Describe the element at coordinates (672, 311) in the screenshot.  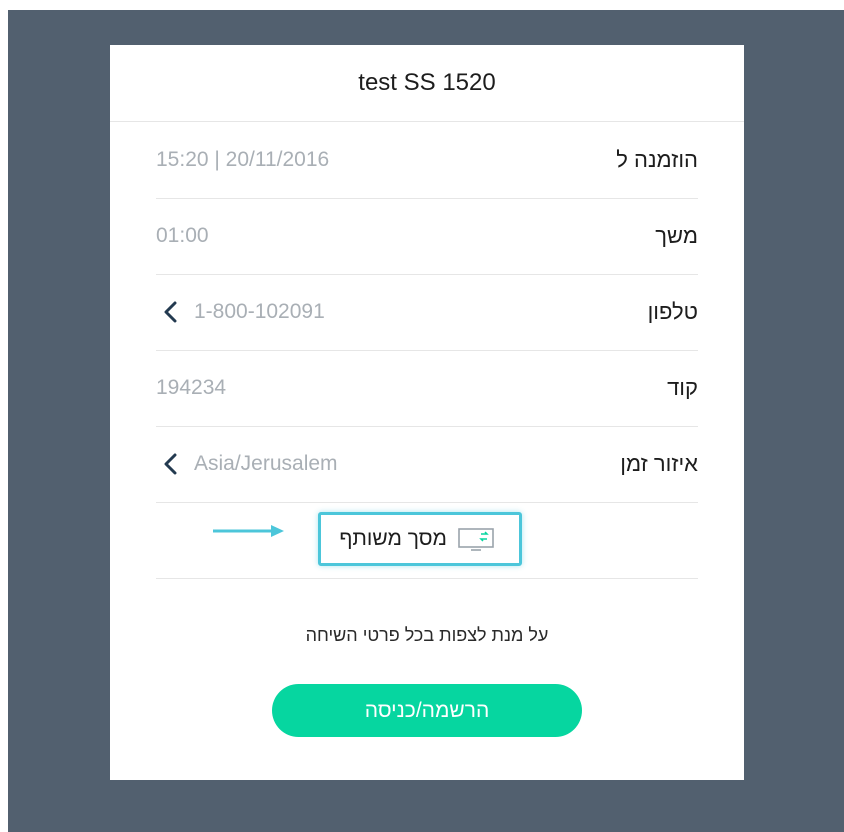
I see `phone-label: טלפון` at that location.